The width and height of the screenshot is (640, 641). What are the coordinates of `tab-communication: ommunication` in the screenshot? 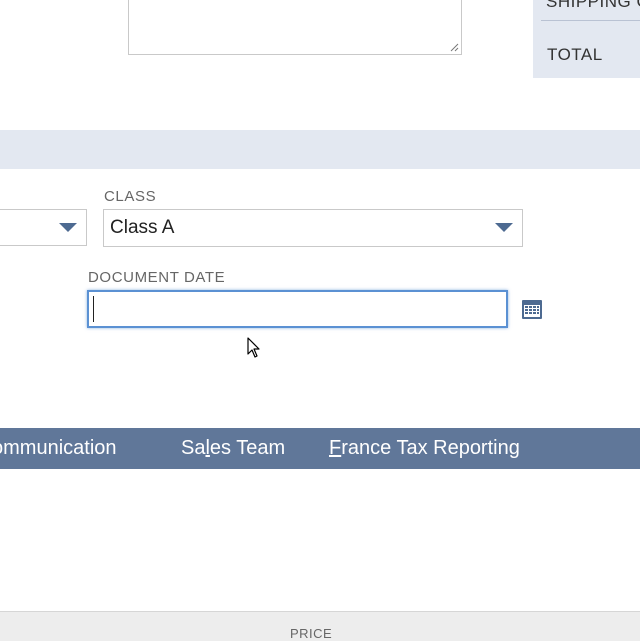 It's located at (58, 448).